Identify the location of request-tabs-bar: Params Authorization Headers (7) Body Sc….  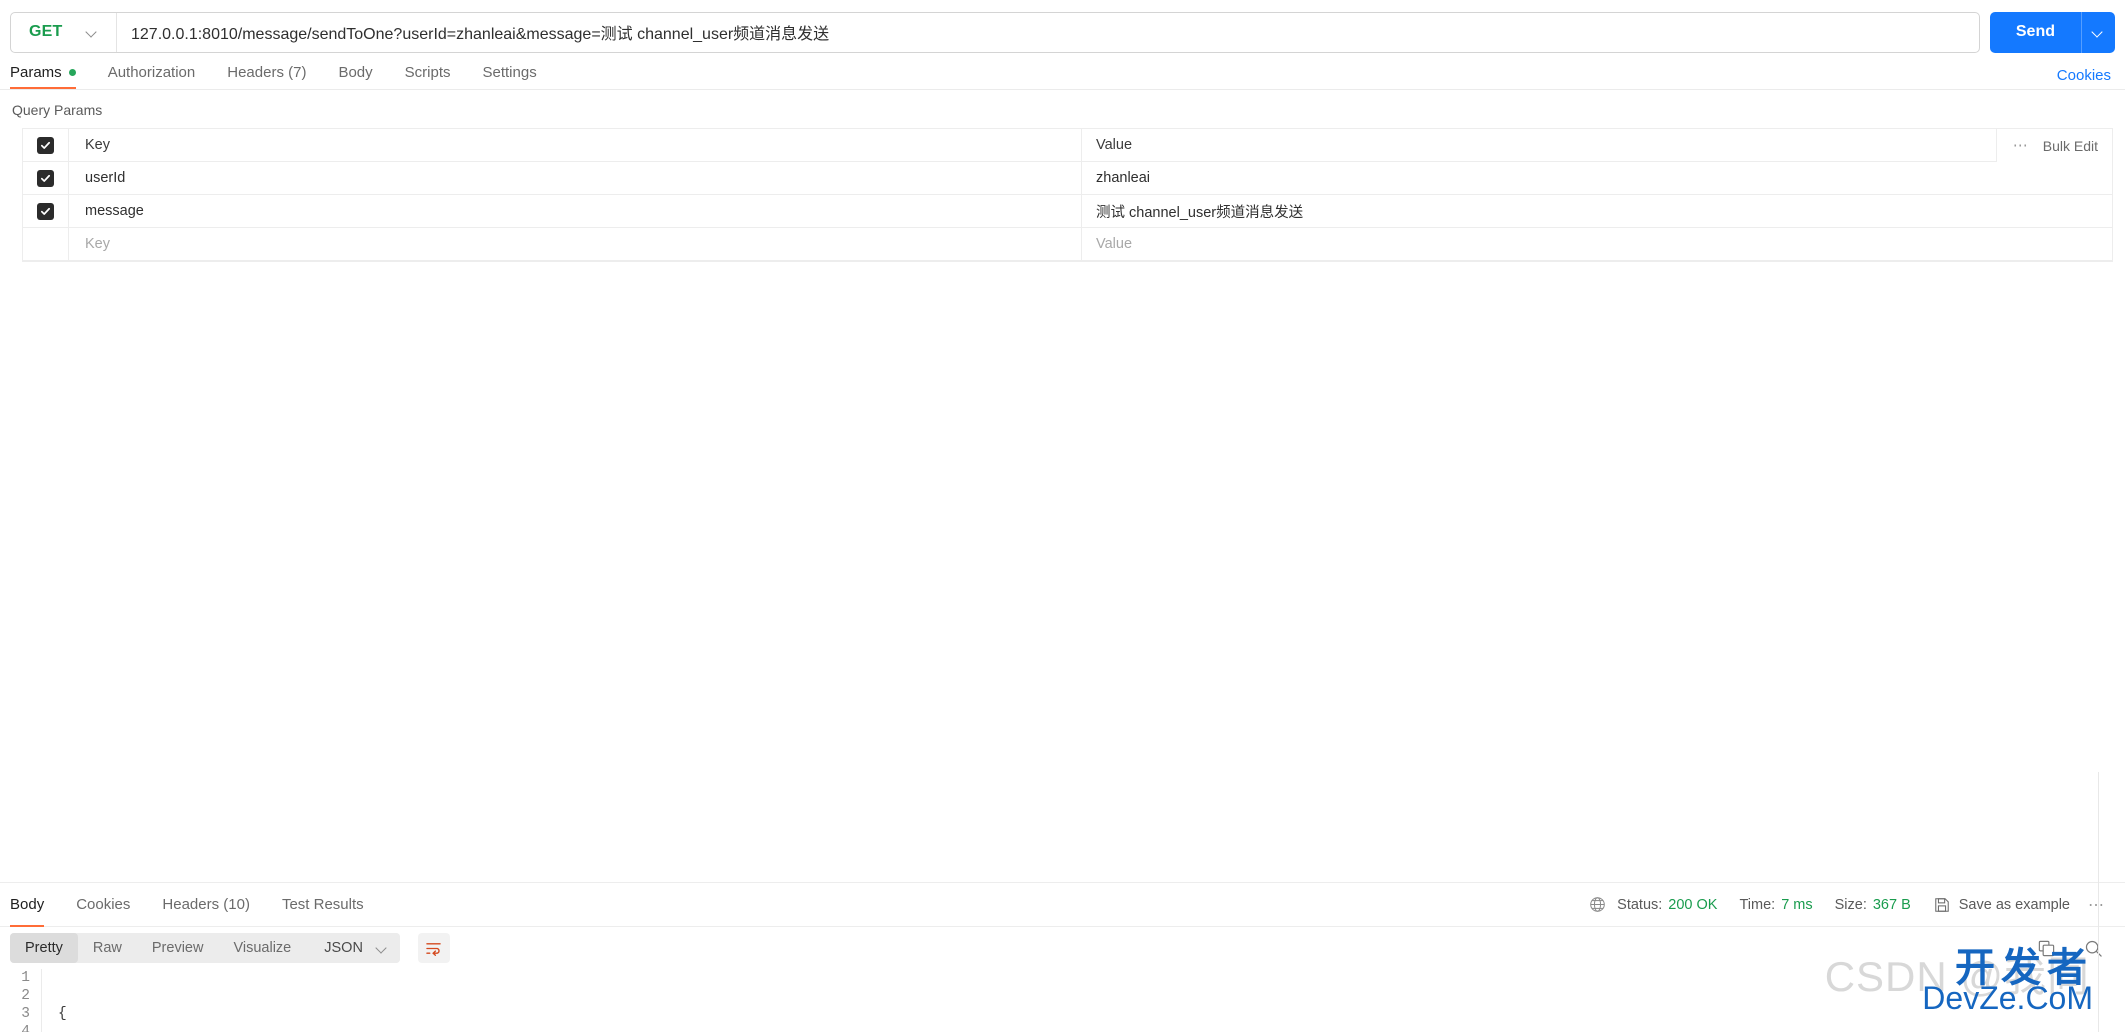
(1062, 73).